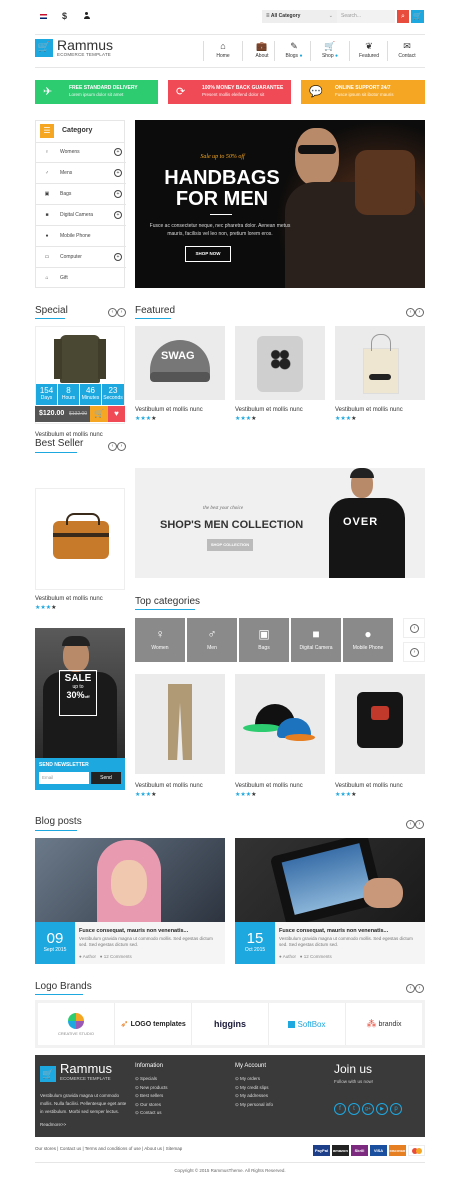 Image resolution: width=460 pixels, height=1183 pixels. Describe the element at coordinates (151, 1096) in the screenshot. I see `footer-link: ⊙ Best sellers` at that location.